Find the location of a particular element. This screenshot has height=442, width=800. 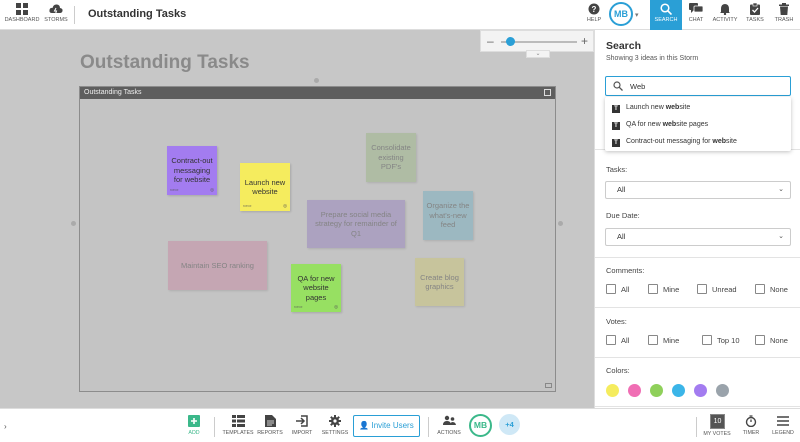

search-tab-label: Search is located at coordinates (666, 20).